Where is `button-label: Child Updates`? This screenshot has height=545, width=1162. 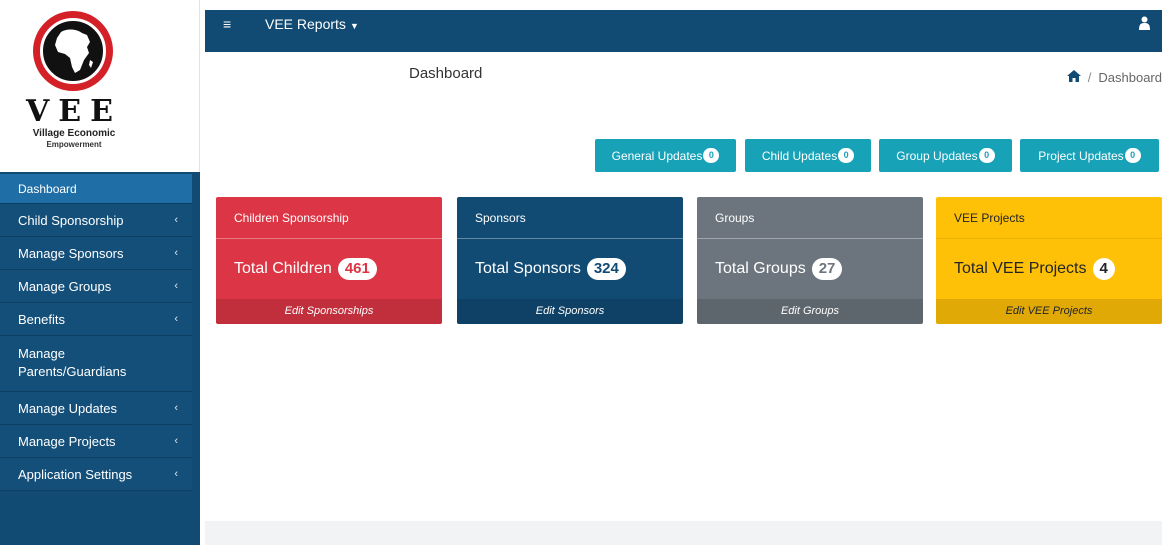
button-label: Child Updates is located at coordinates (799, 155).